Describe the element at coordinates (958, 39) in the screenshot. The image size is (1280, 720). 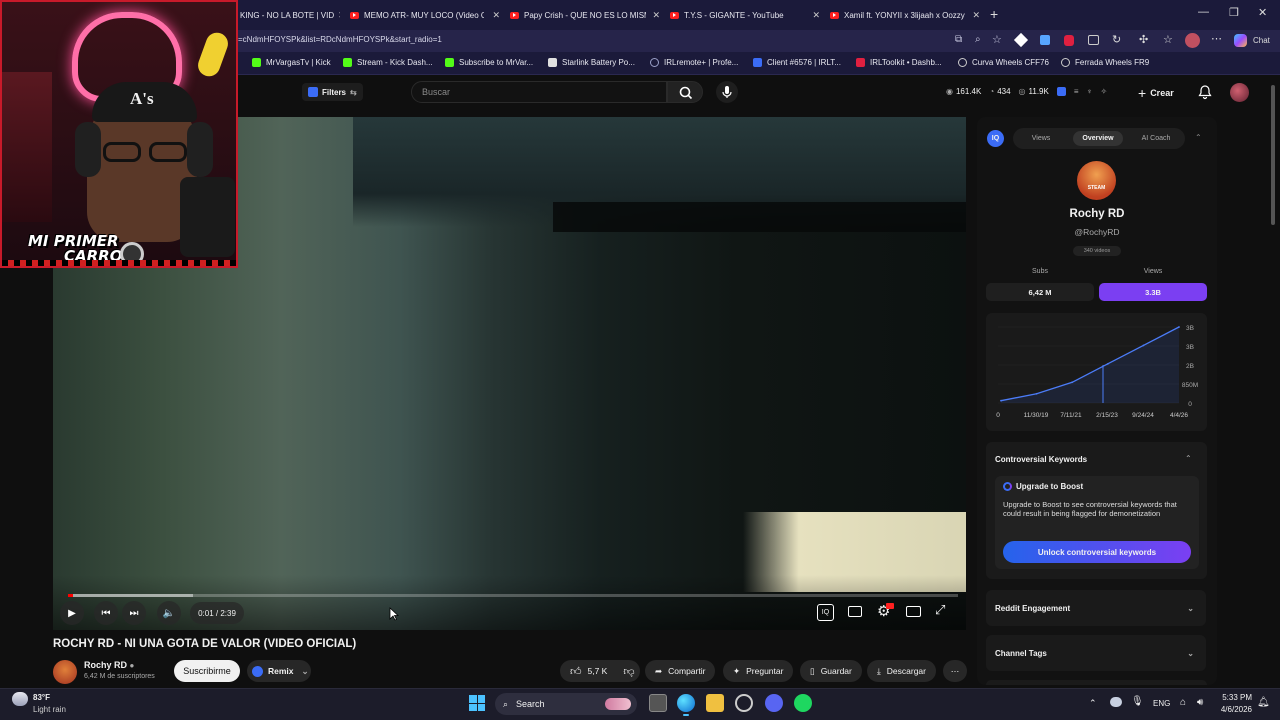
I see `install-app-icon: ⧉` at that location.